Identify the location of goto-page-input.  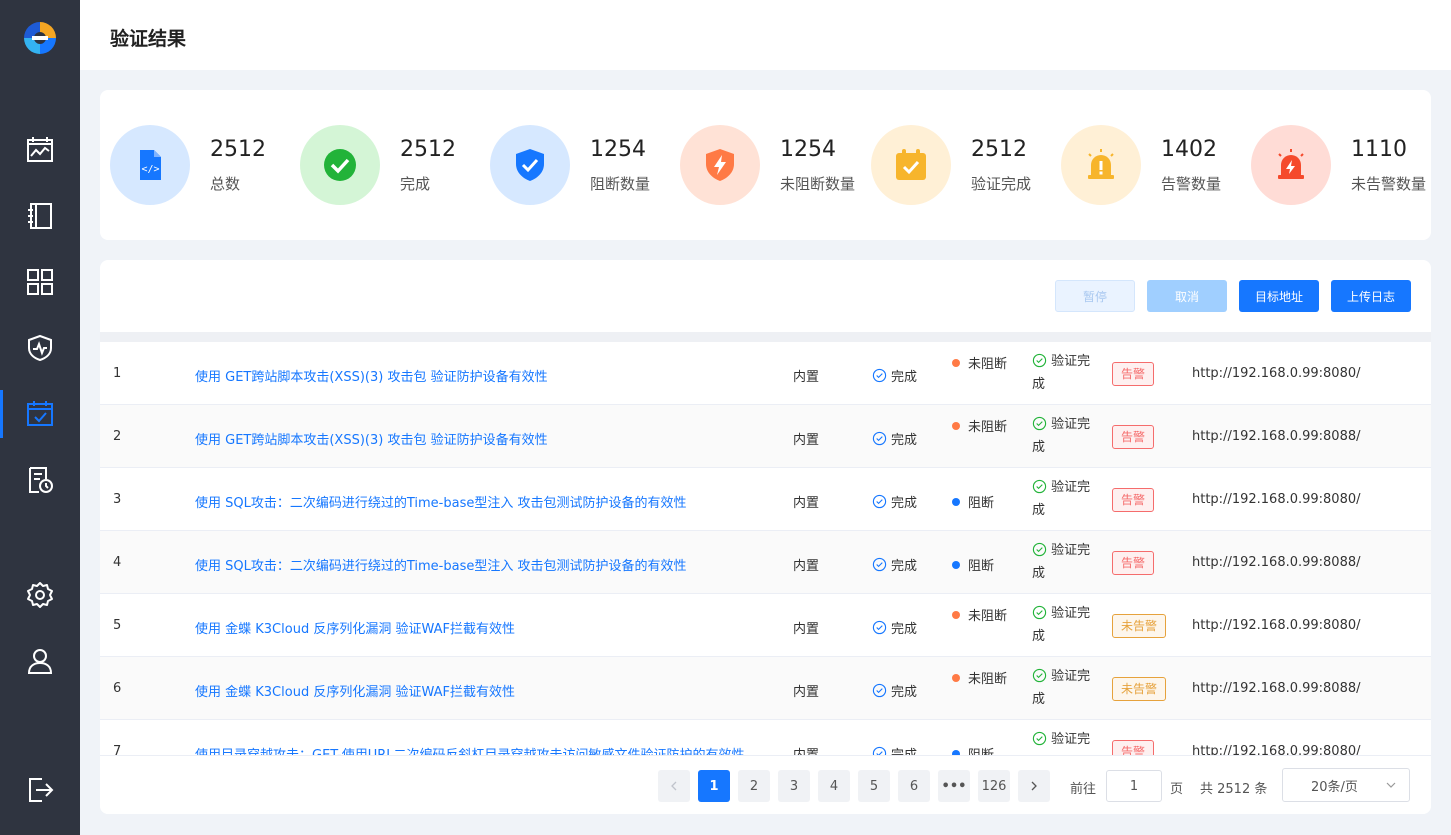
(1134, 786).